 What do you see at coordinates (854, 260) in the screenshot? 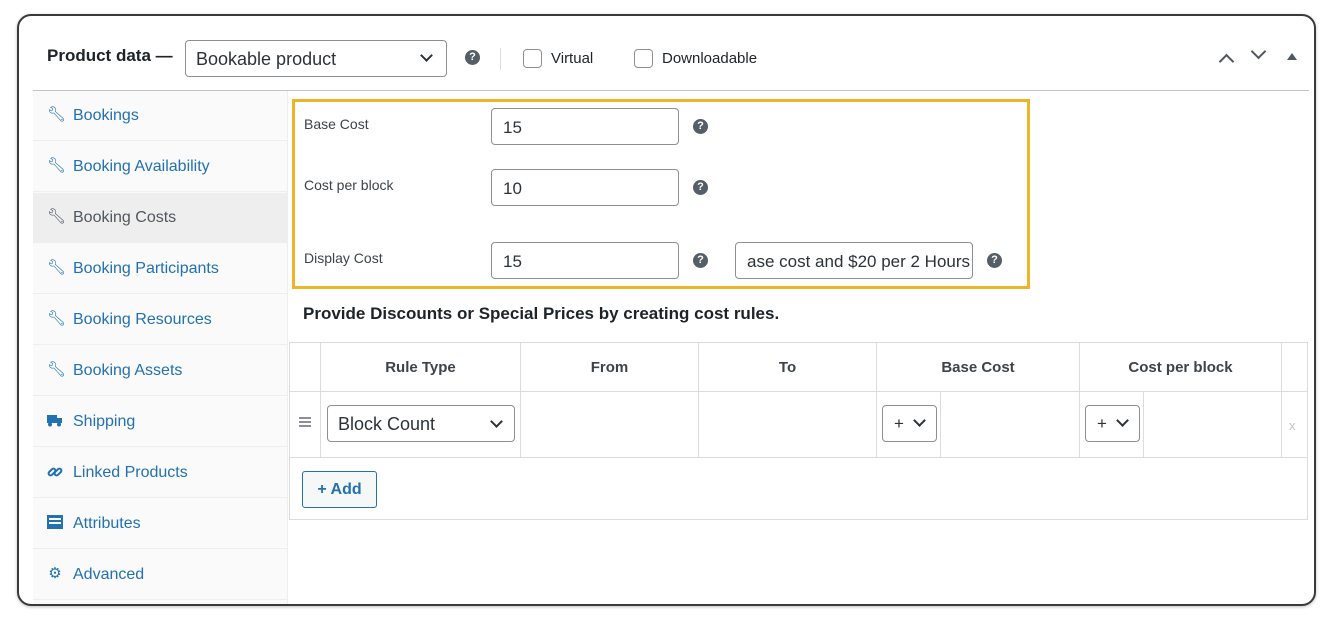
I see `display-cost-text-input: ase cost and $20 per 2 Hours` at bounding box center [854, 260].